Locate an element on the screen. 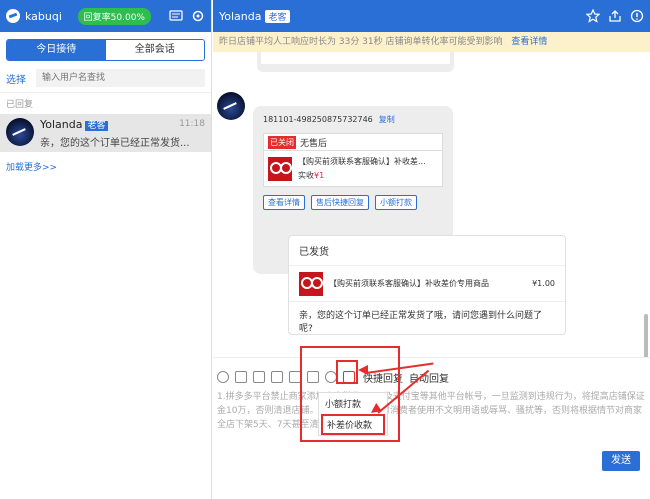 This screenshot has width=650, height=499. emoji-icon is located at coordinates (223, 377).